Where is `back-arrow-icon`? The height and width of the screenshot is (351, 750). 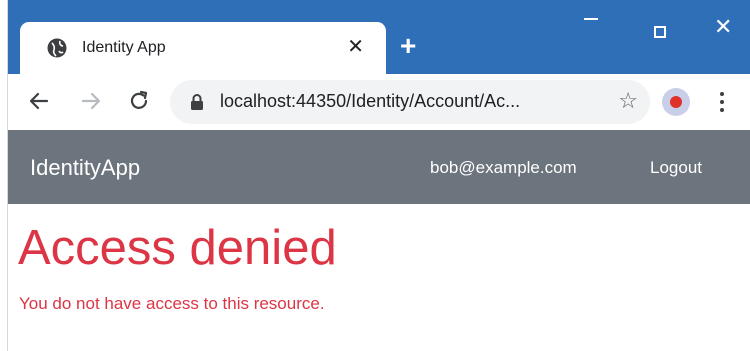 back-arrow-icon is located at coordinates (39, 101).